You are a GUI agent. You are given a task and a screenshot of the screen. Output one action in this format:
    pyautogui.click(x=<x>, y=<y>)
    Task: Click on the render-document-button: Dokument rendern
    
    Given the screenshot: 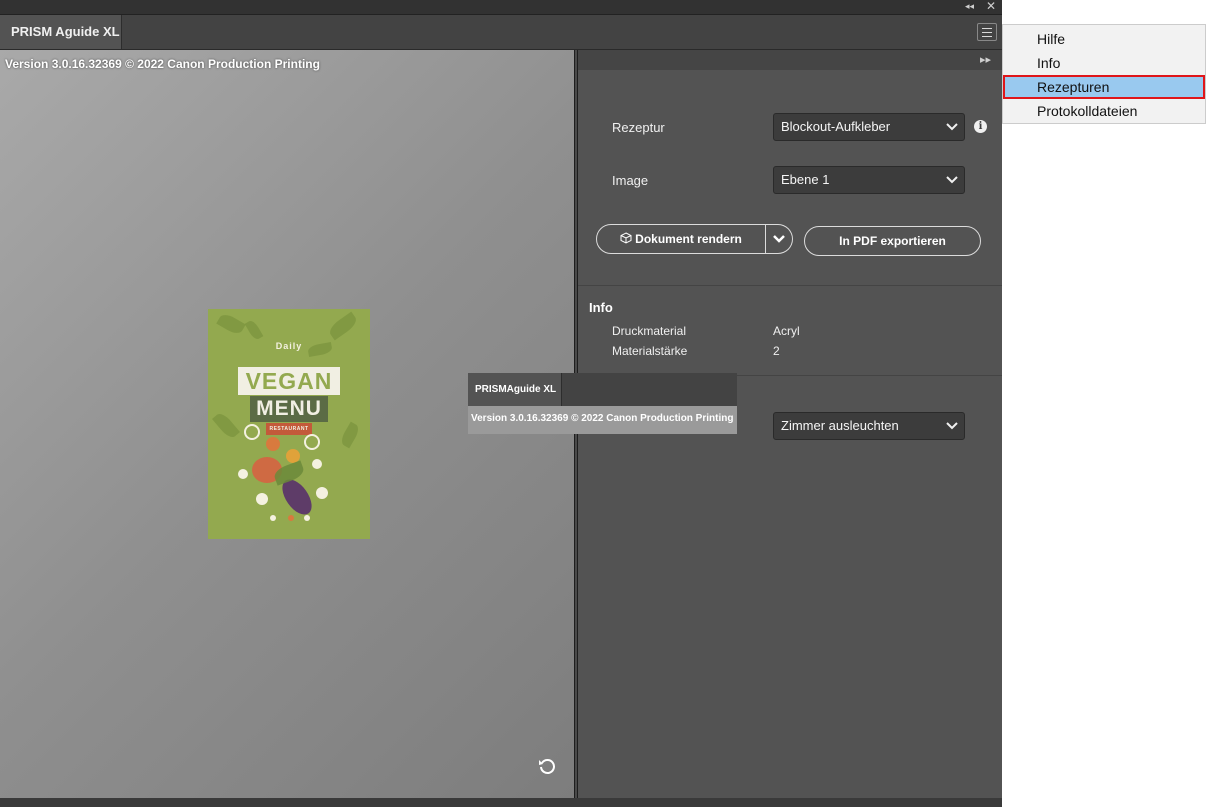 What is the action you would take?
    pyautogui.click(x=681, y=239)
    